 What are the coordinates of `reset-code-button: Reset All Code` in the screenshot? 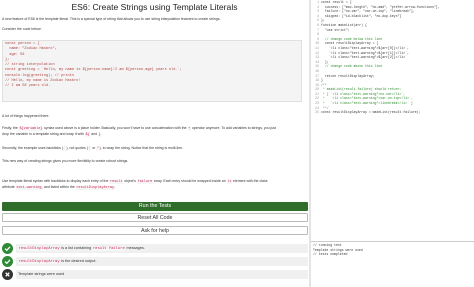 It's located at (155, 217).